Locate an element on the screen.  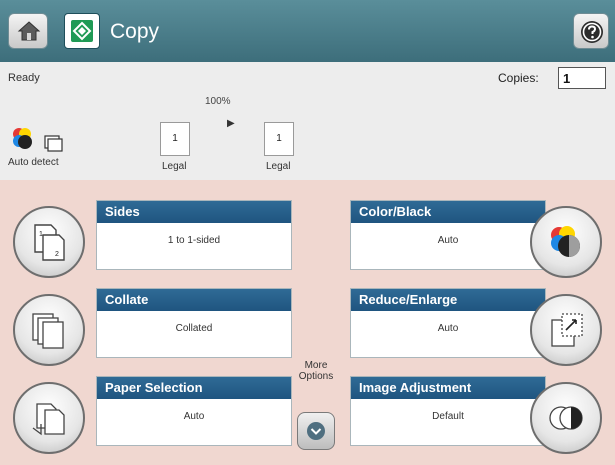
collate-value: Collated is located at coordinates (194, 328).